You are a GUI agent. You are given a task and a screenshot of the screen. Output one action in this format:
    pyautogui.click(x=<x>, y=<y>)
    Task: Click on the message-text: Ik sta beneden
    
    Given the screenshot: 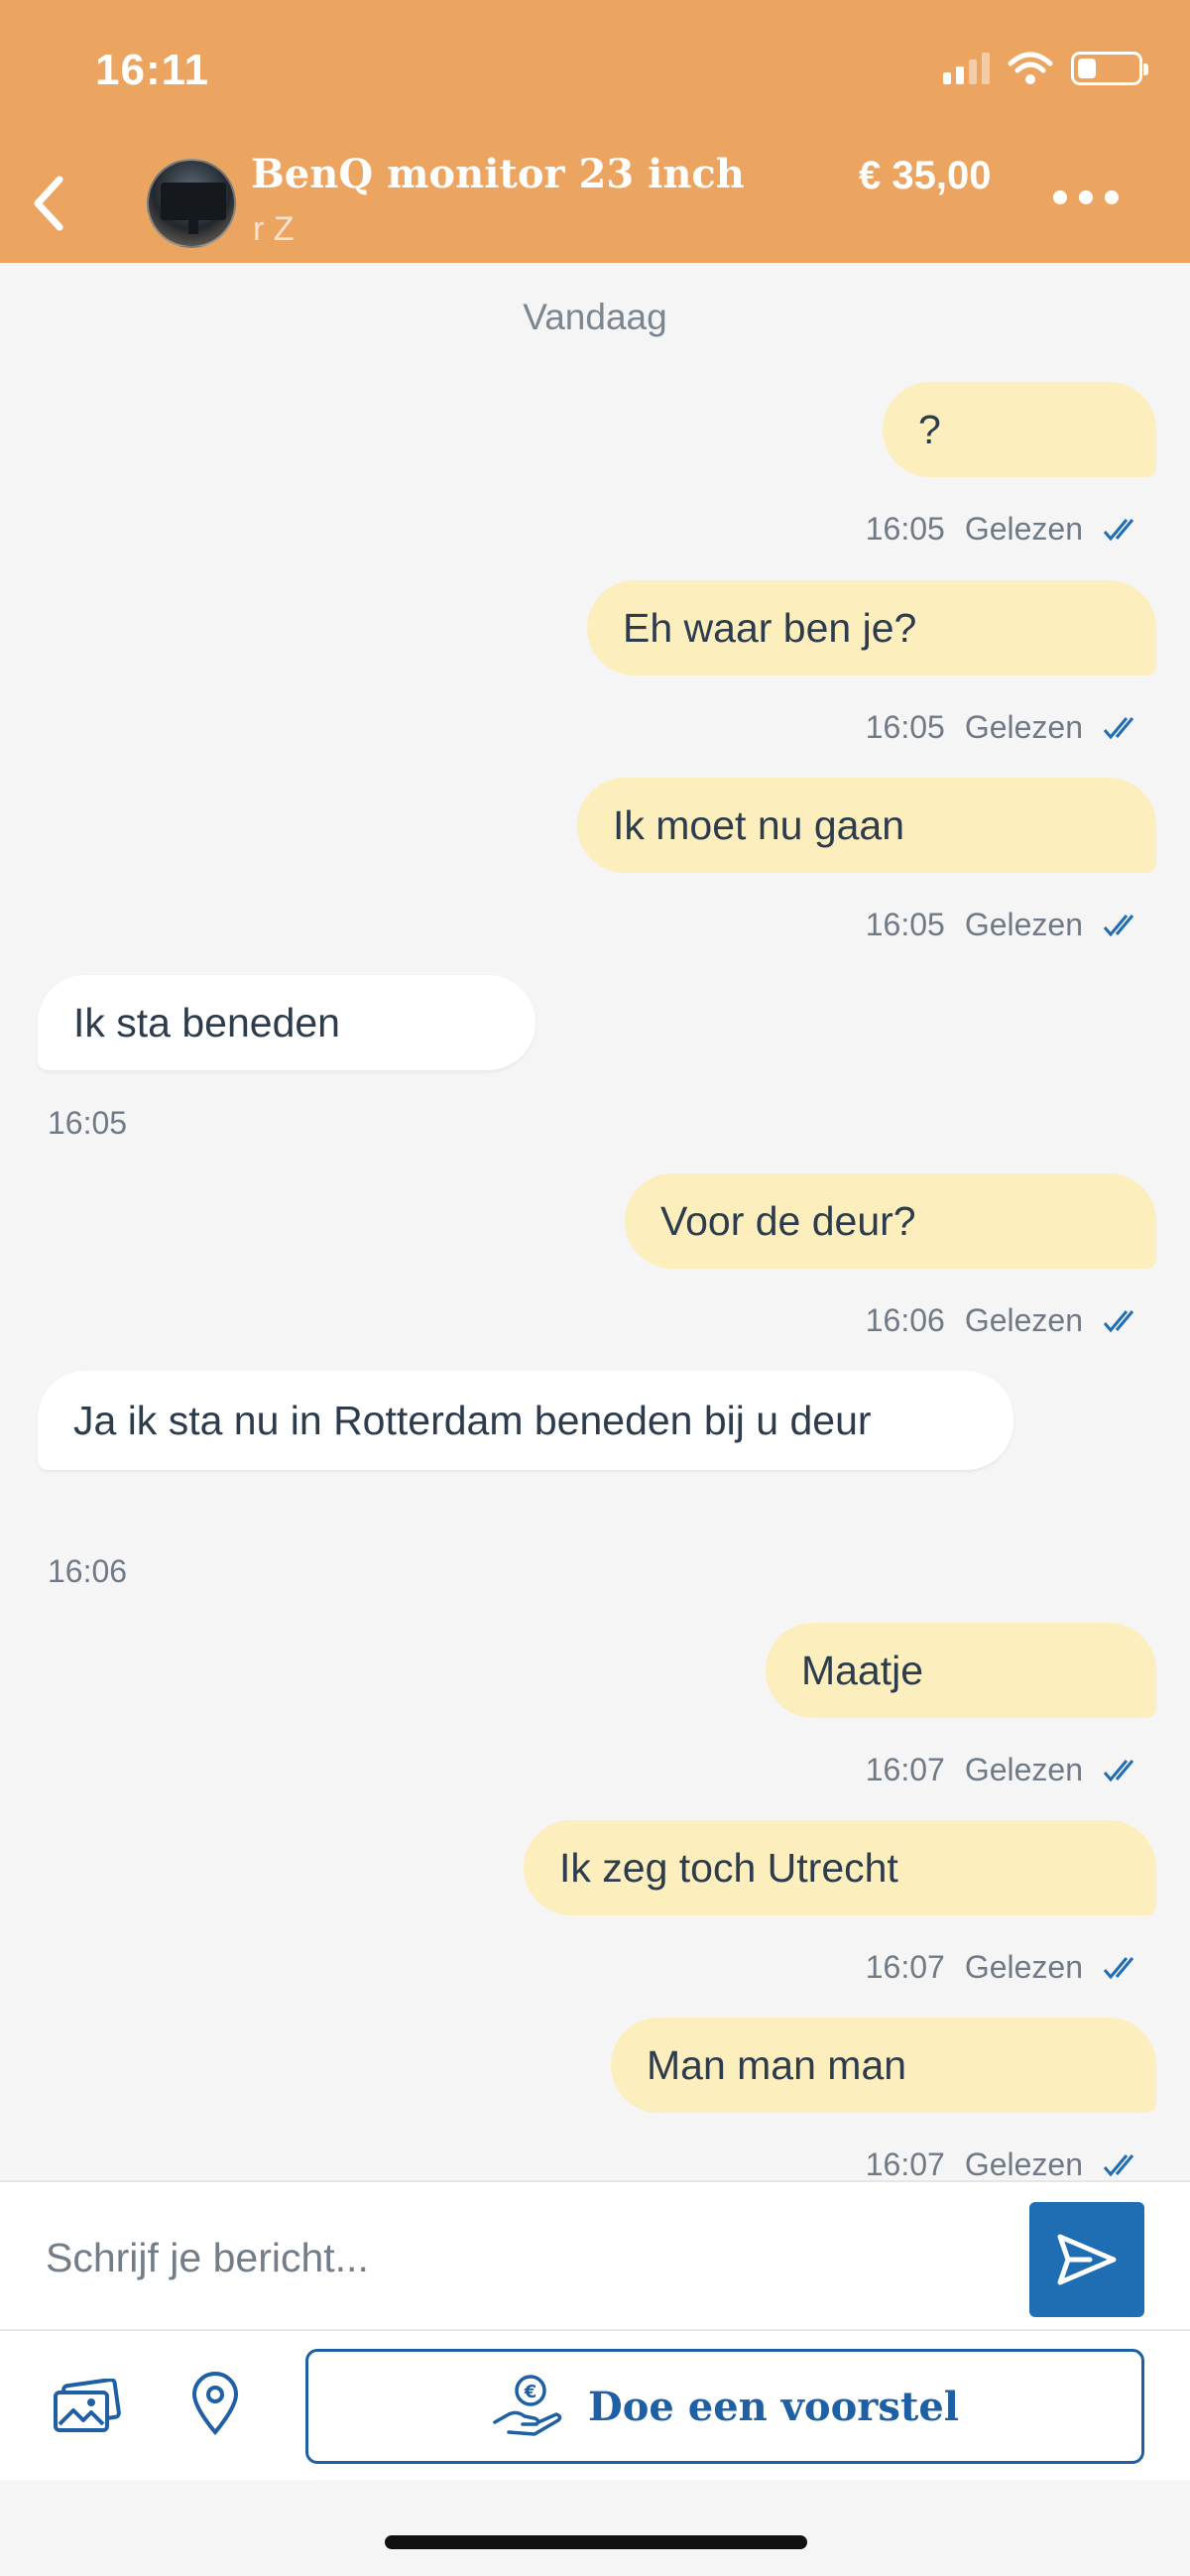 What is the action you would take?
    pyautogui.click(x=206, y=1022)
    